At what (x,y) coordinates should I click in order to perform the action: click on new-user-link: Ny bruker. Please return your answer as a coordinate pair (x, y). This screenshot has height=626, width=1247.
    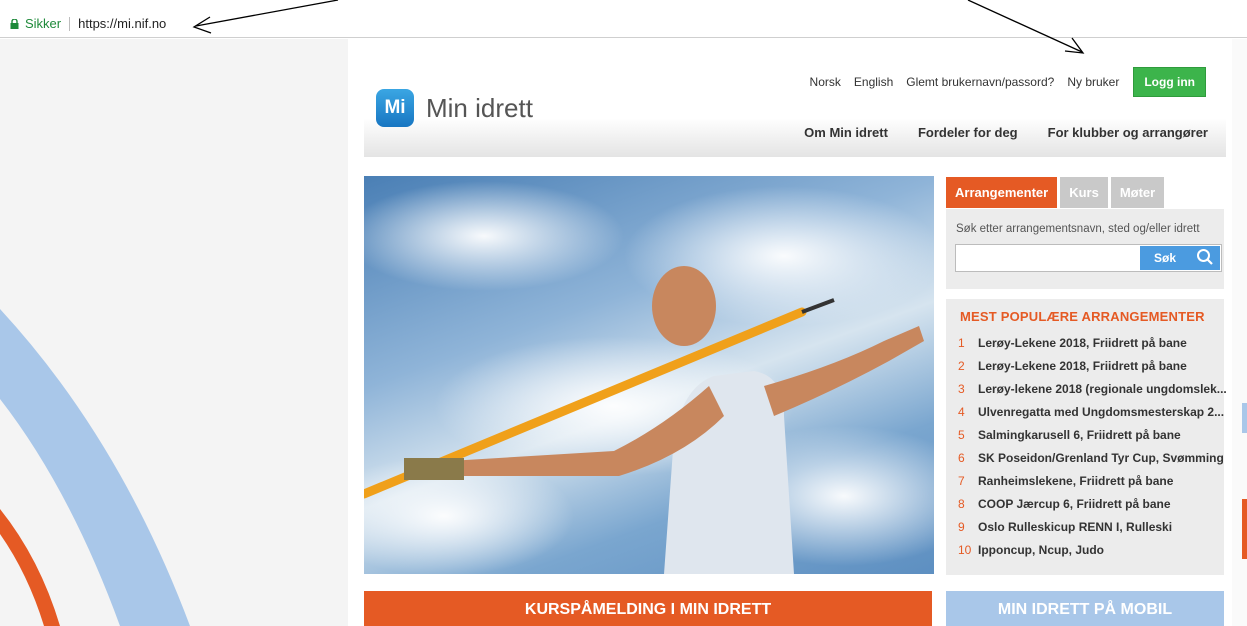
    Looking at the image, I should click on (1093, 82).